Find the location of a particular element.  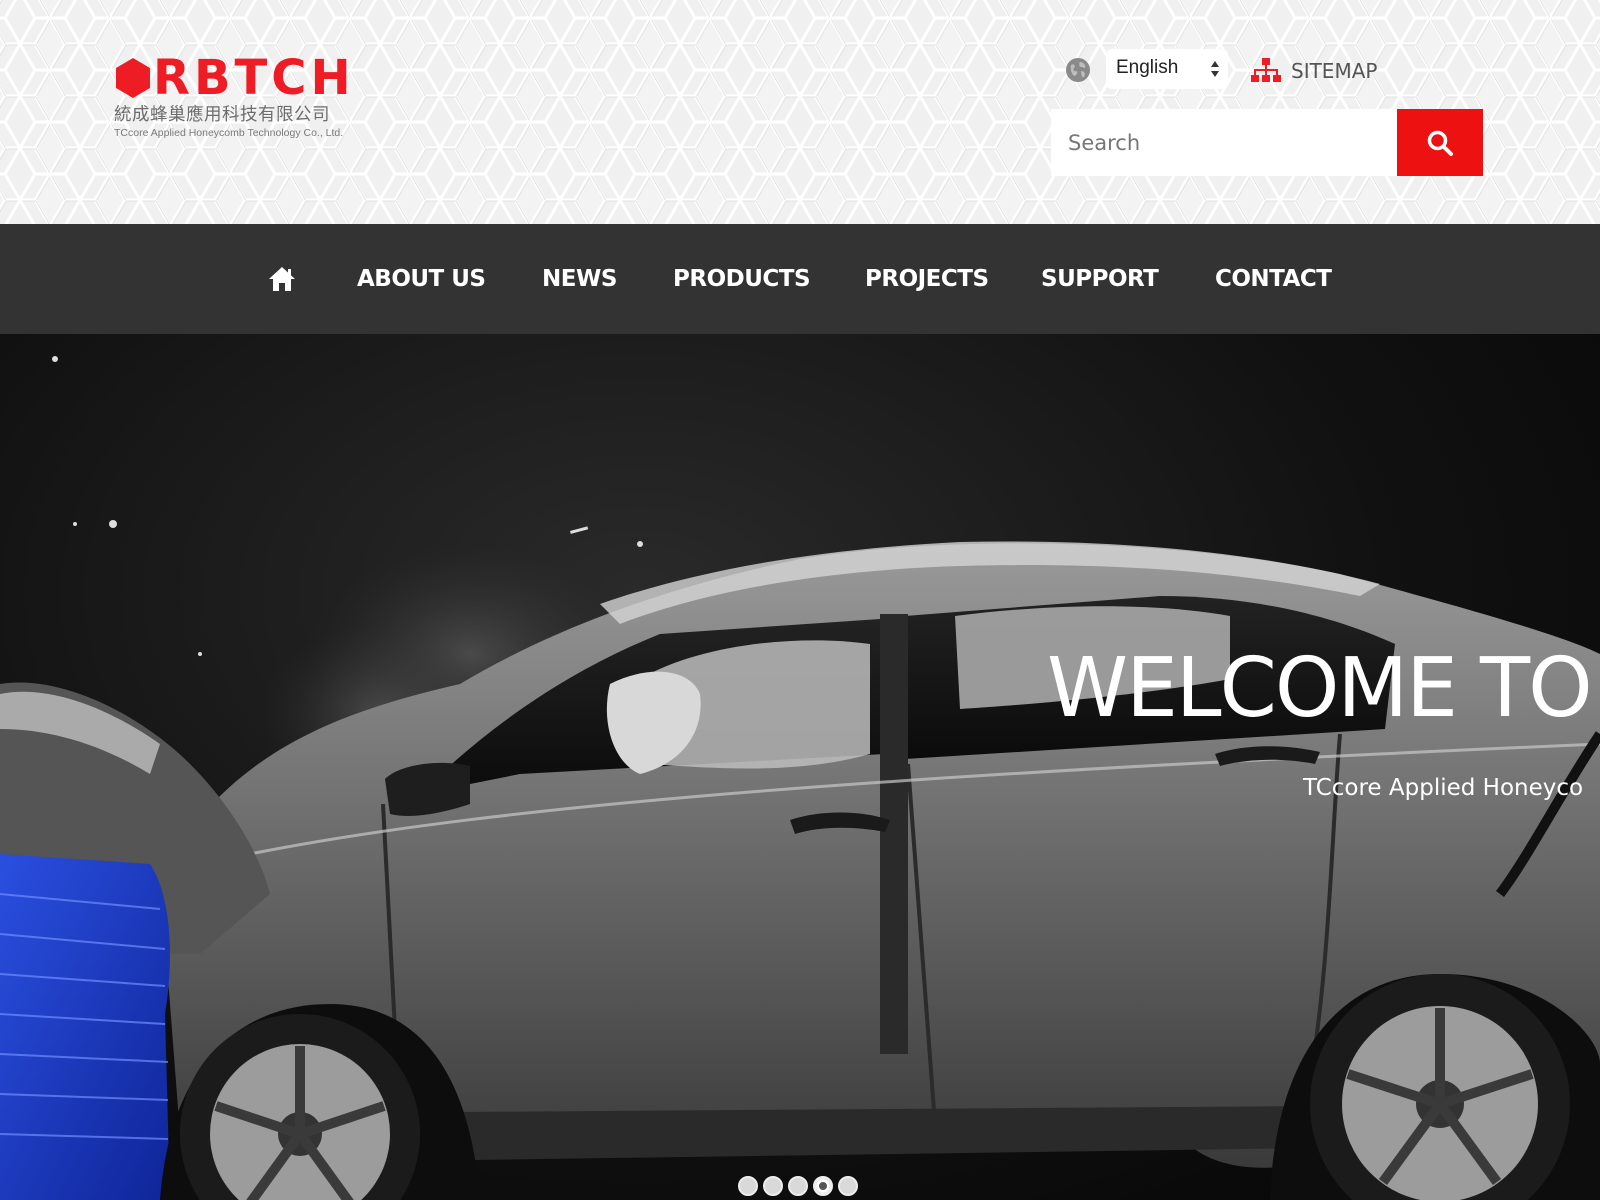

home-icon is located at coordinates (282, 279).